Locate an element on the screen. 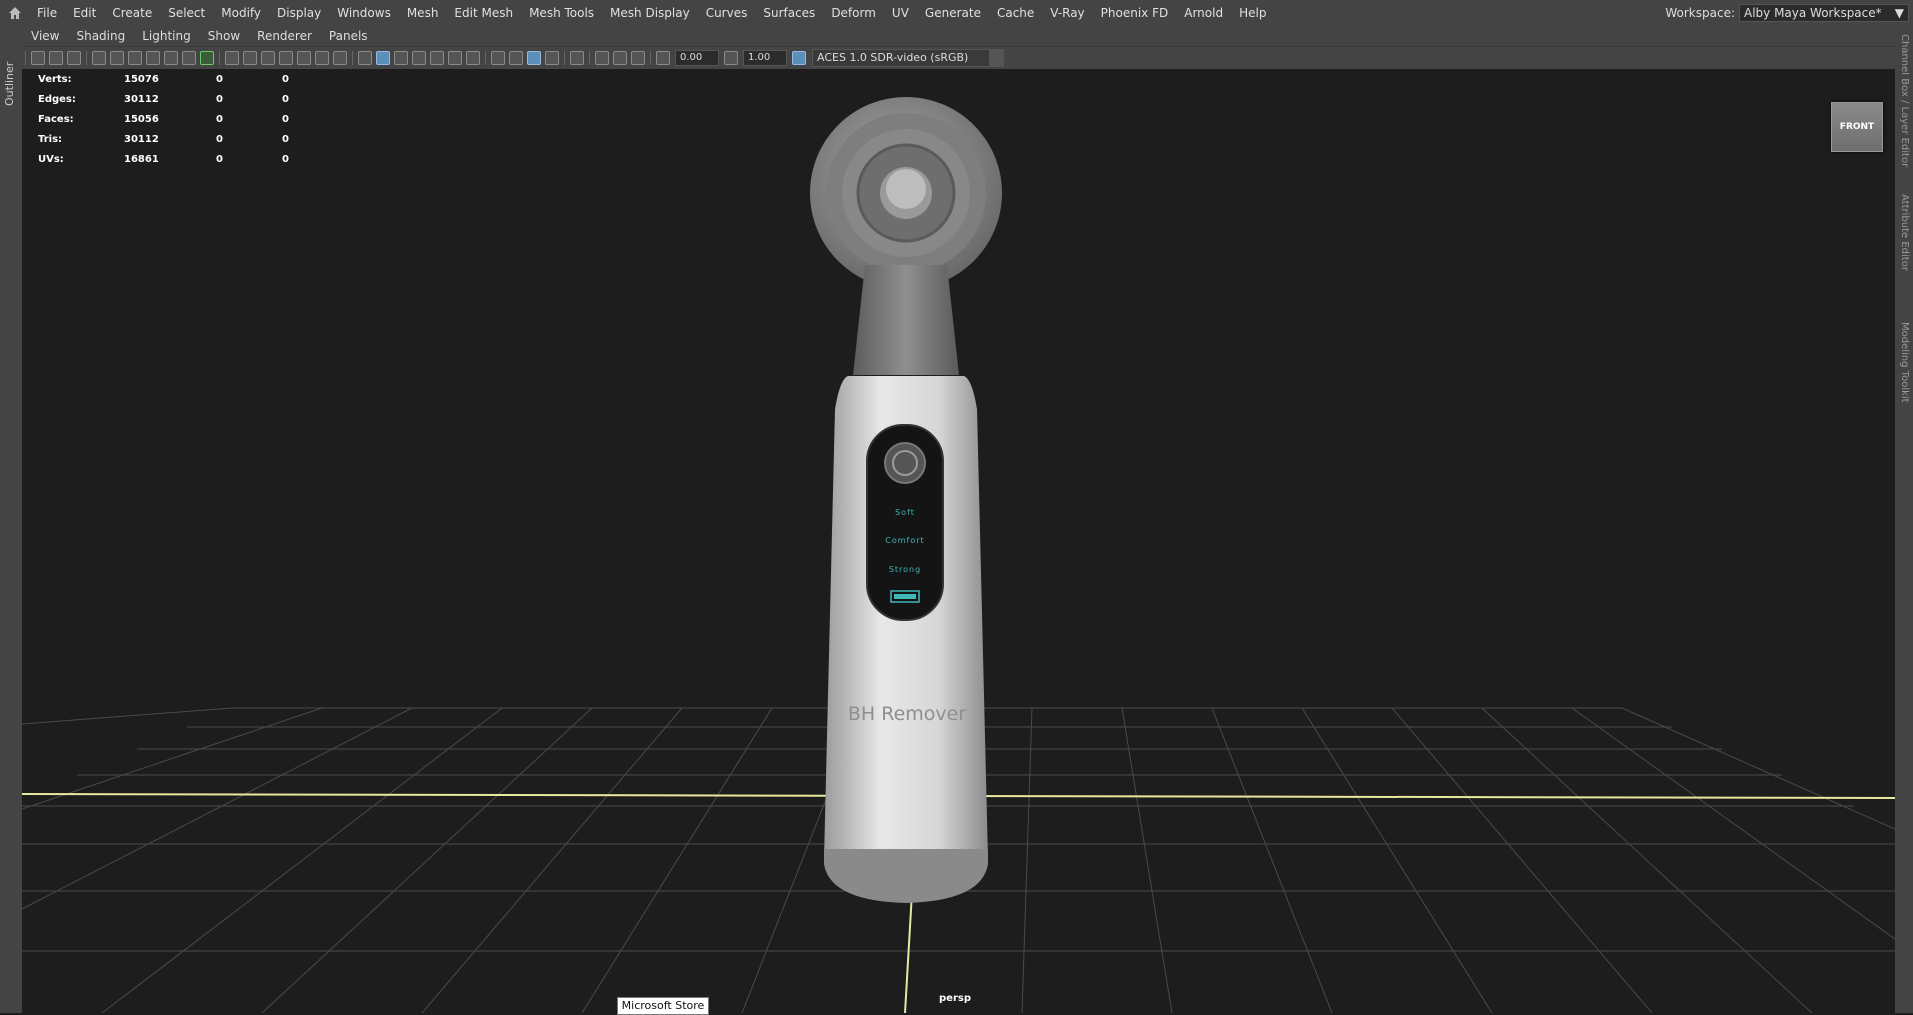 The image size is (1913, 1015). gamma-field: 1.00 is located at coordinates (765, 58).